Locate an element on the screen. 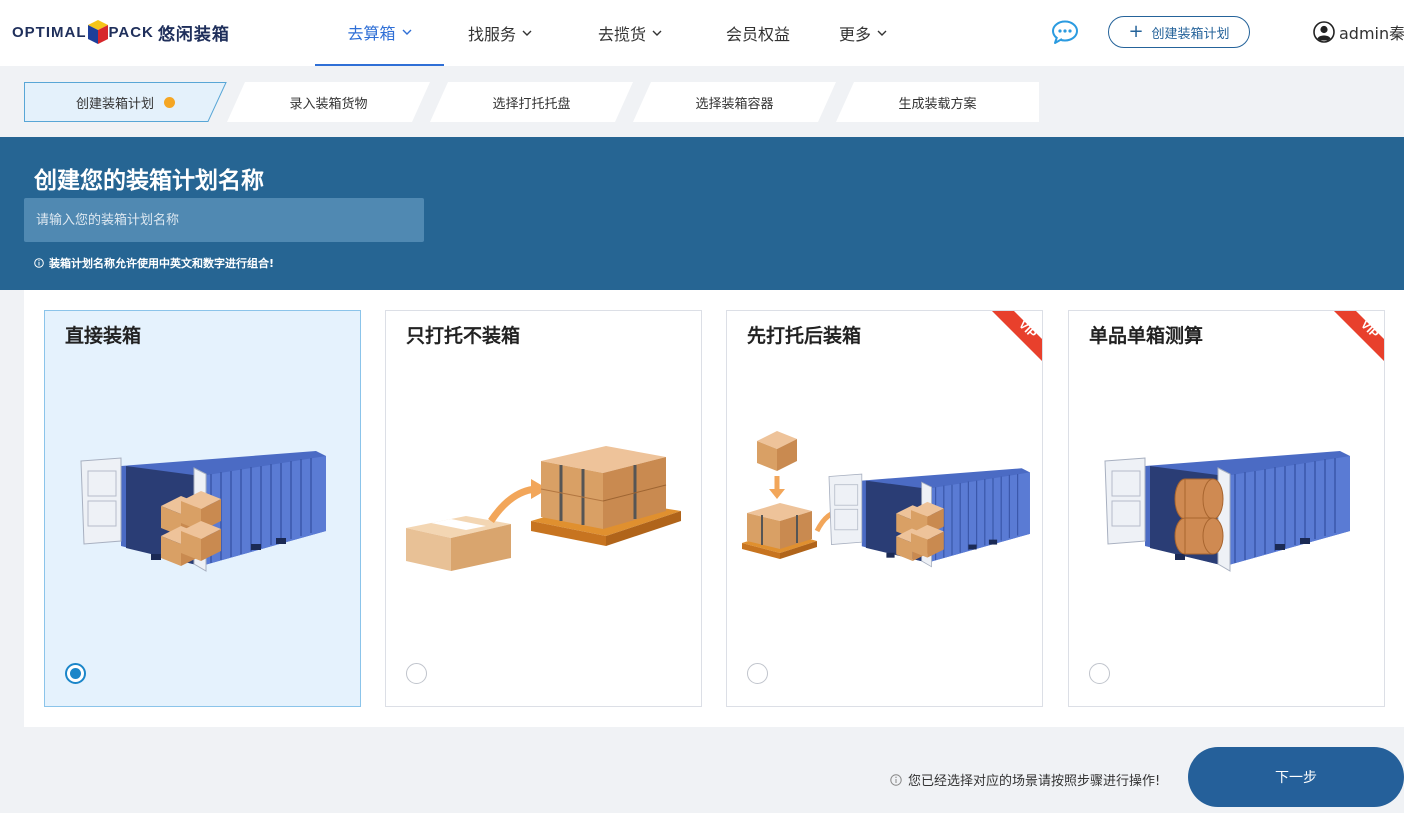  step-generate-plan: 生成装载方案 is located at coordinates (937, 102).